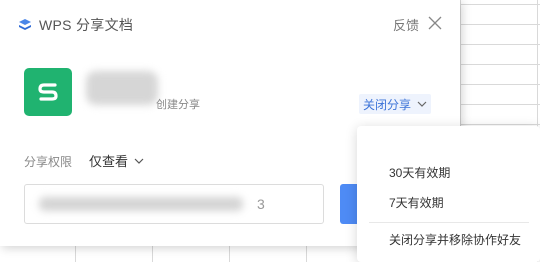 This screenshot has height=262, width=540. Describe the element at coordinates (141, 204) in the screenshot. I see `share-link-redacted` at that location.